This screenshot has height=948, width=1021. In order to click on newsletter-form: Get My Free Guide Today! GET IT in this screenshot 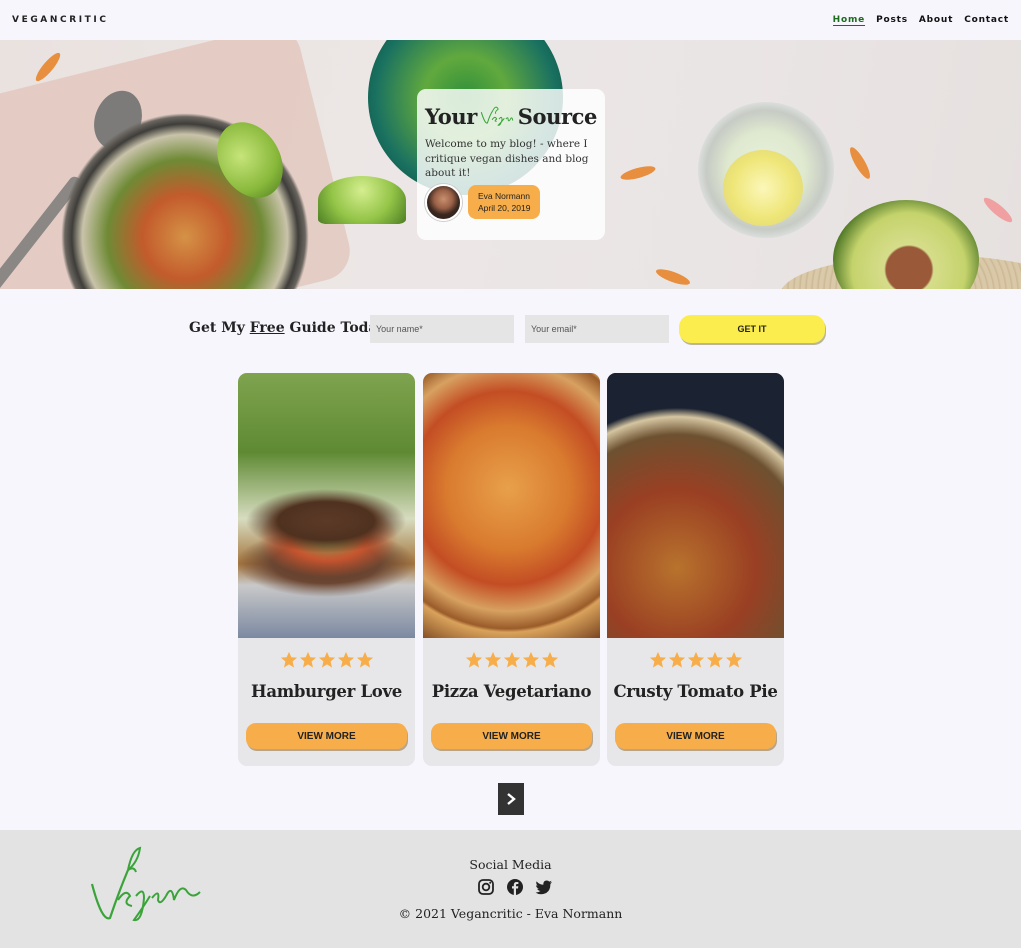, I will do `click(510, 329)`.